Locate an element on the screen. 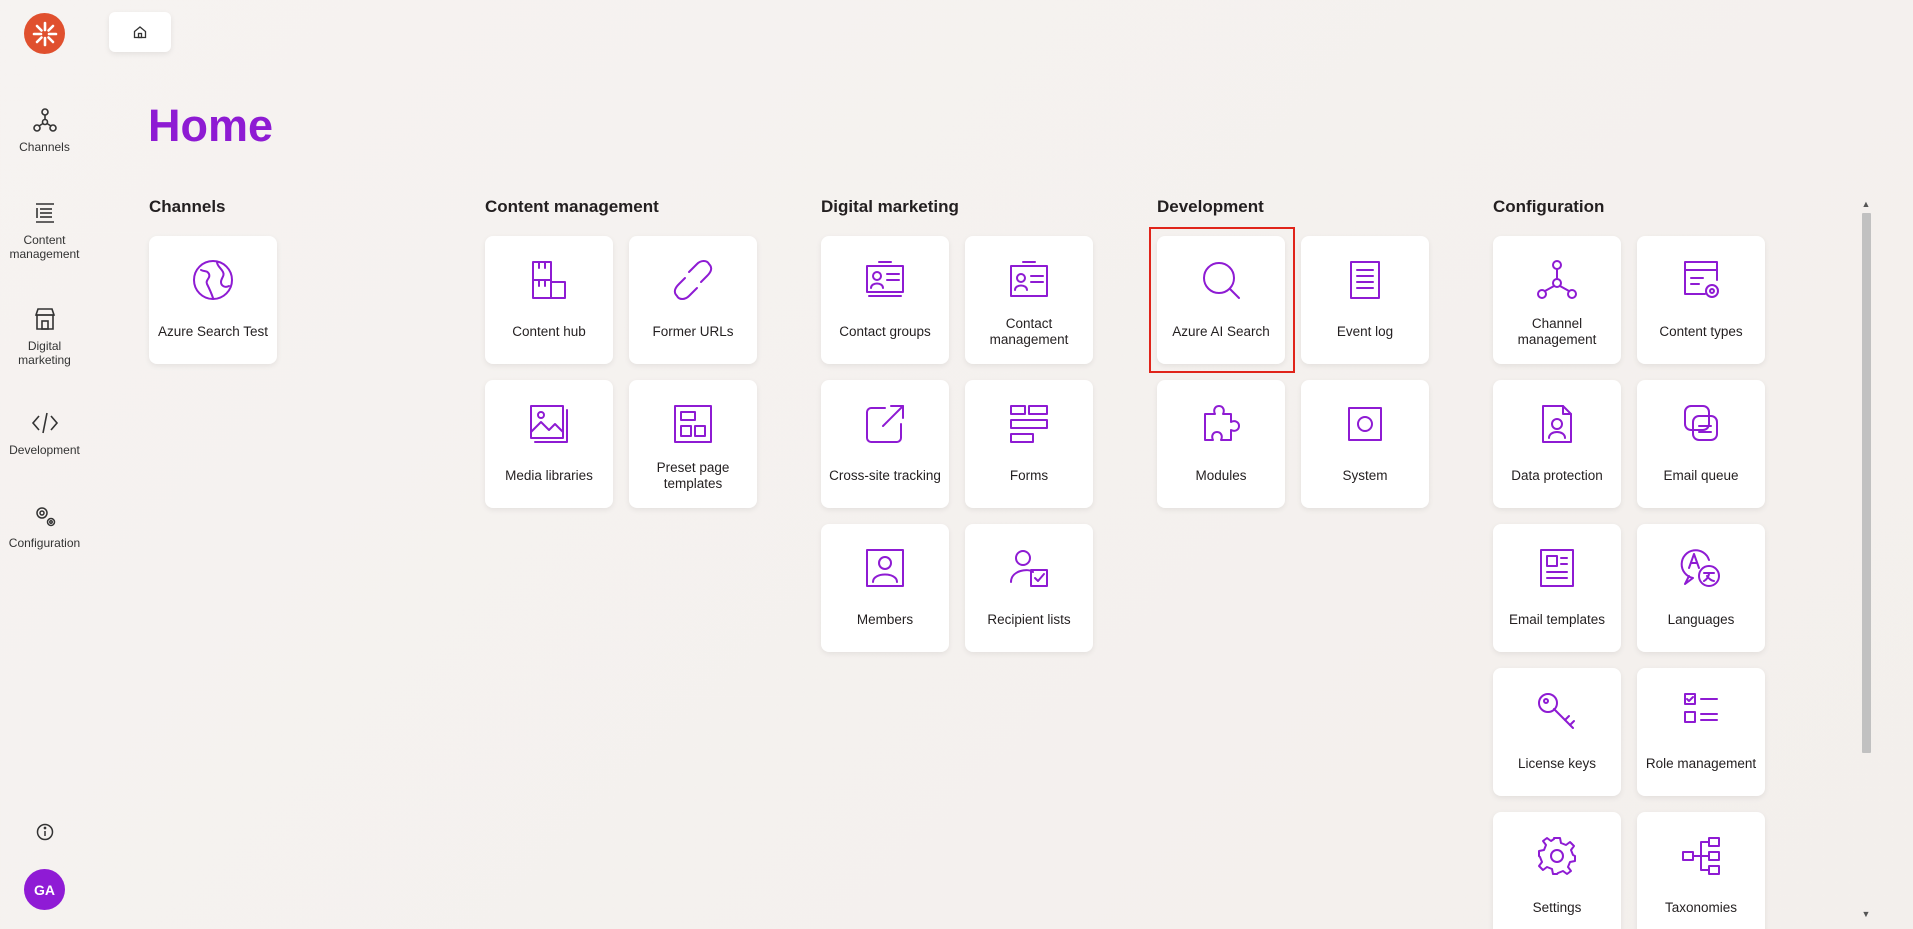 The height and width of the screenshot is (929, 1913). home-icon is located at coordinates (140, 32).